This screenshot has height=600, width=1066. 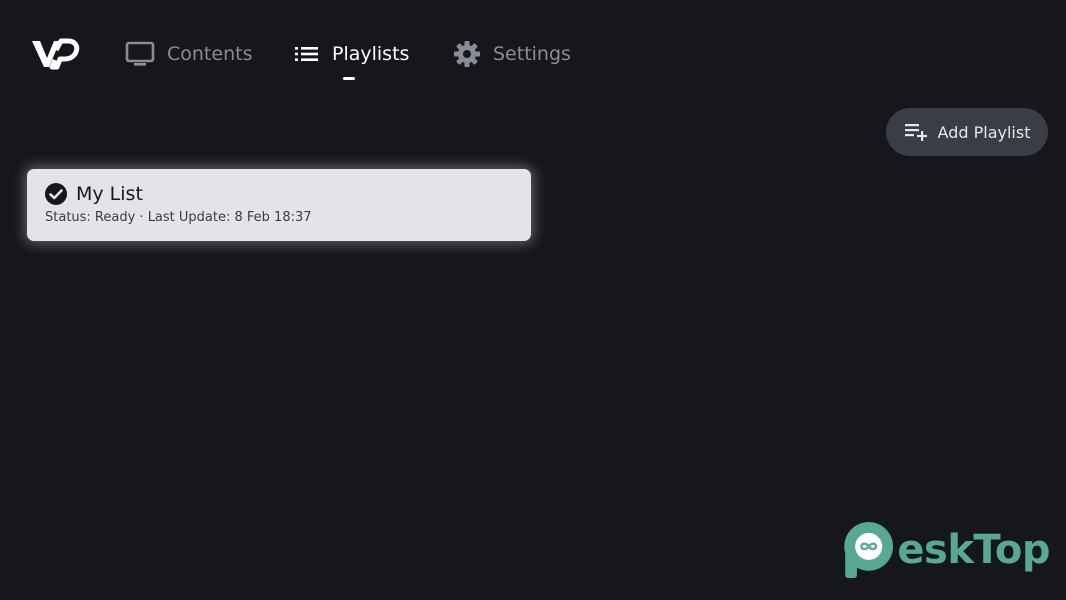 What do you see at coordinates (56, 194) in the screenshot?
I see `check-circle-icon` at bounding box center [56, 194].